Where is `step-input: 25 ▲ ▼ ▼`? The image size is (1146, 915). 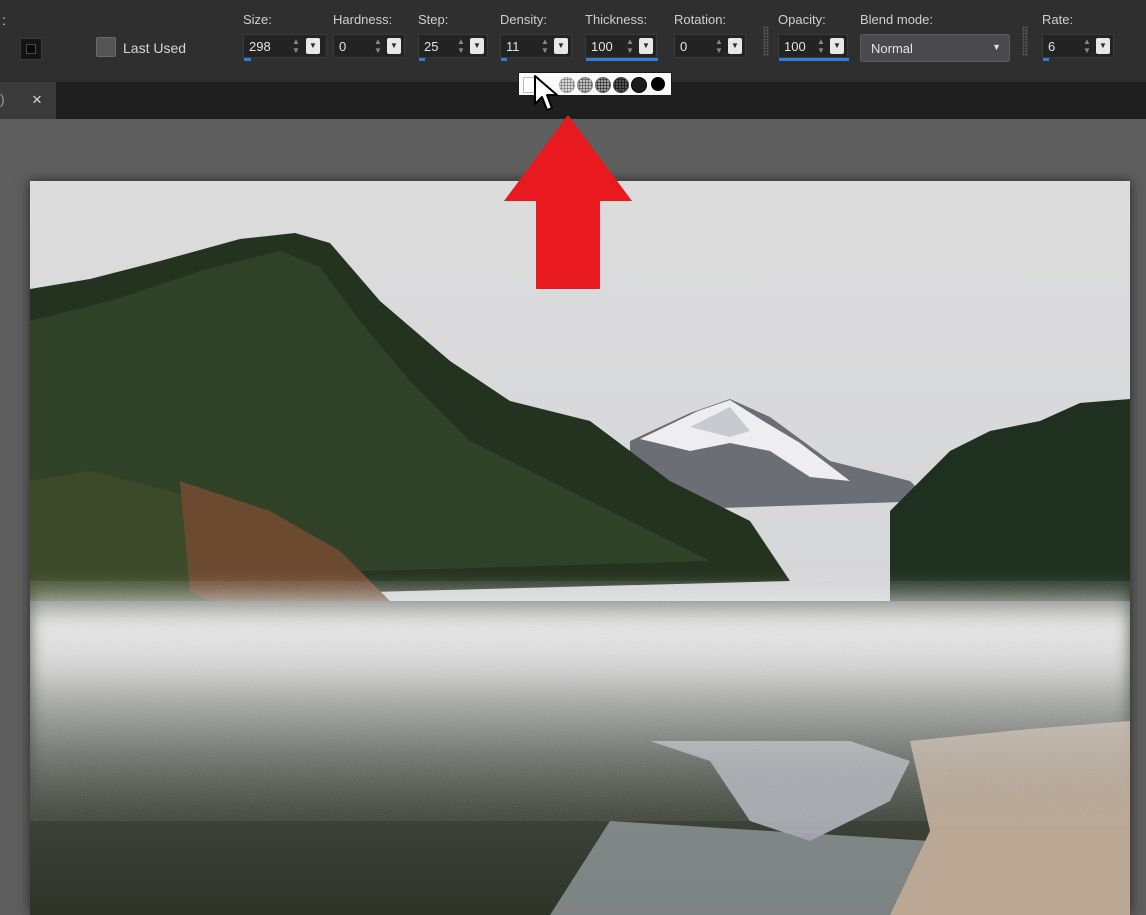
step-input: 25 ▲ ▼ ▼ is located at coordinates (453, 47).